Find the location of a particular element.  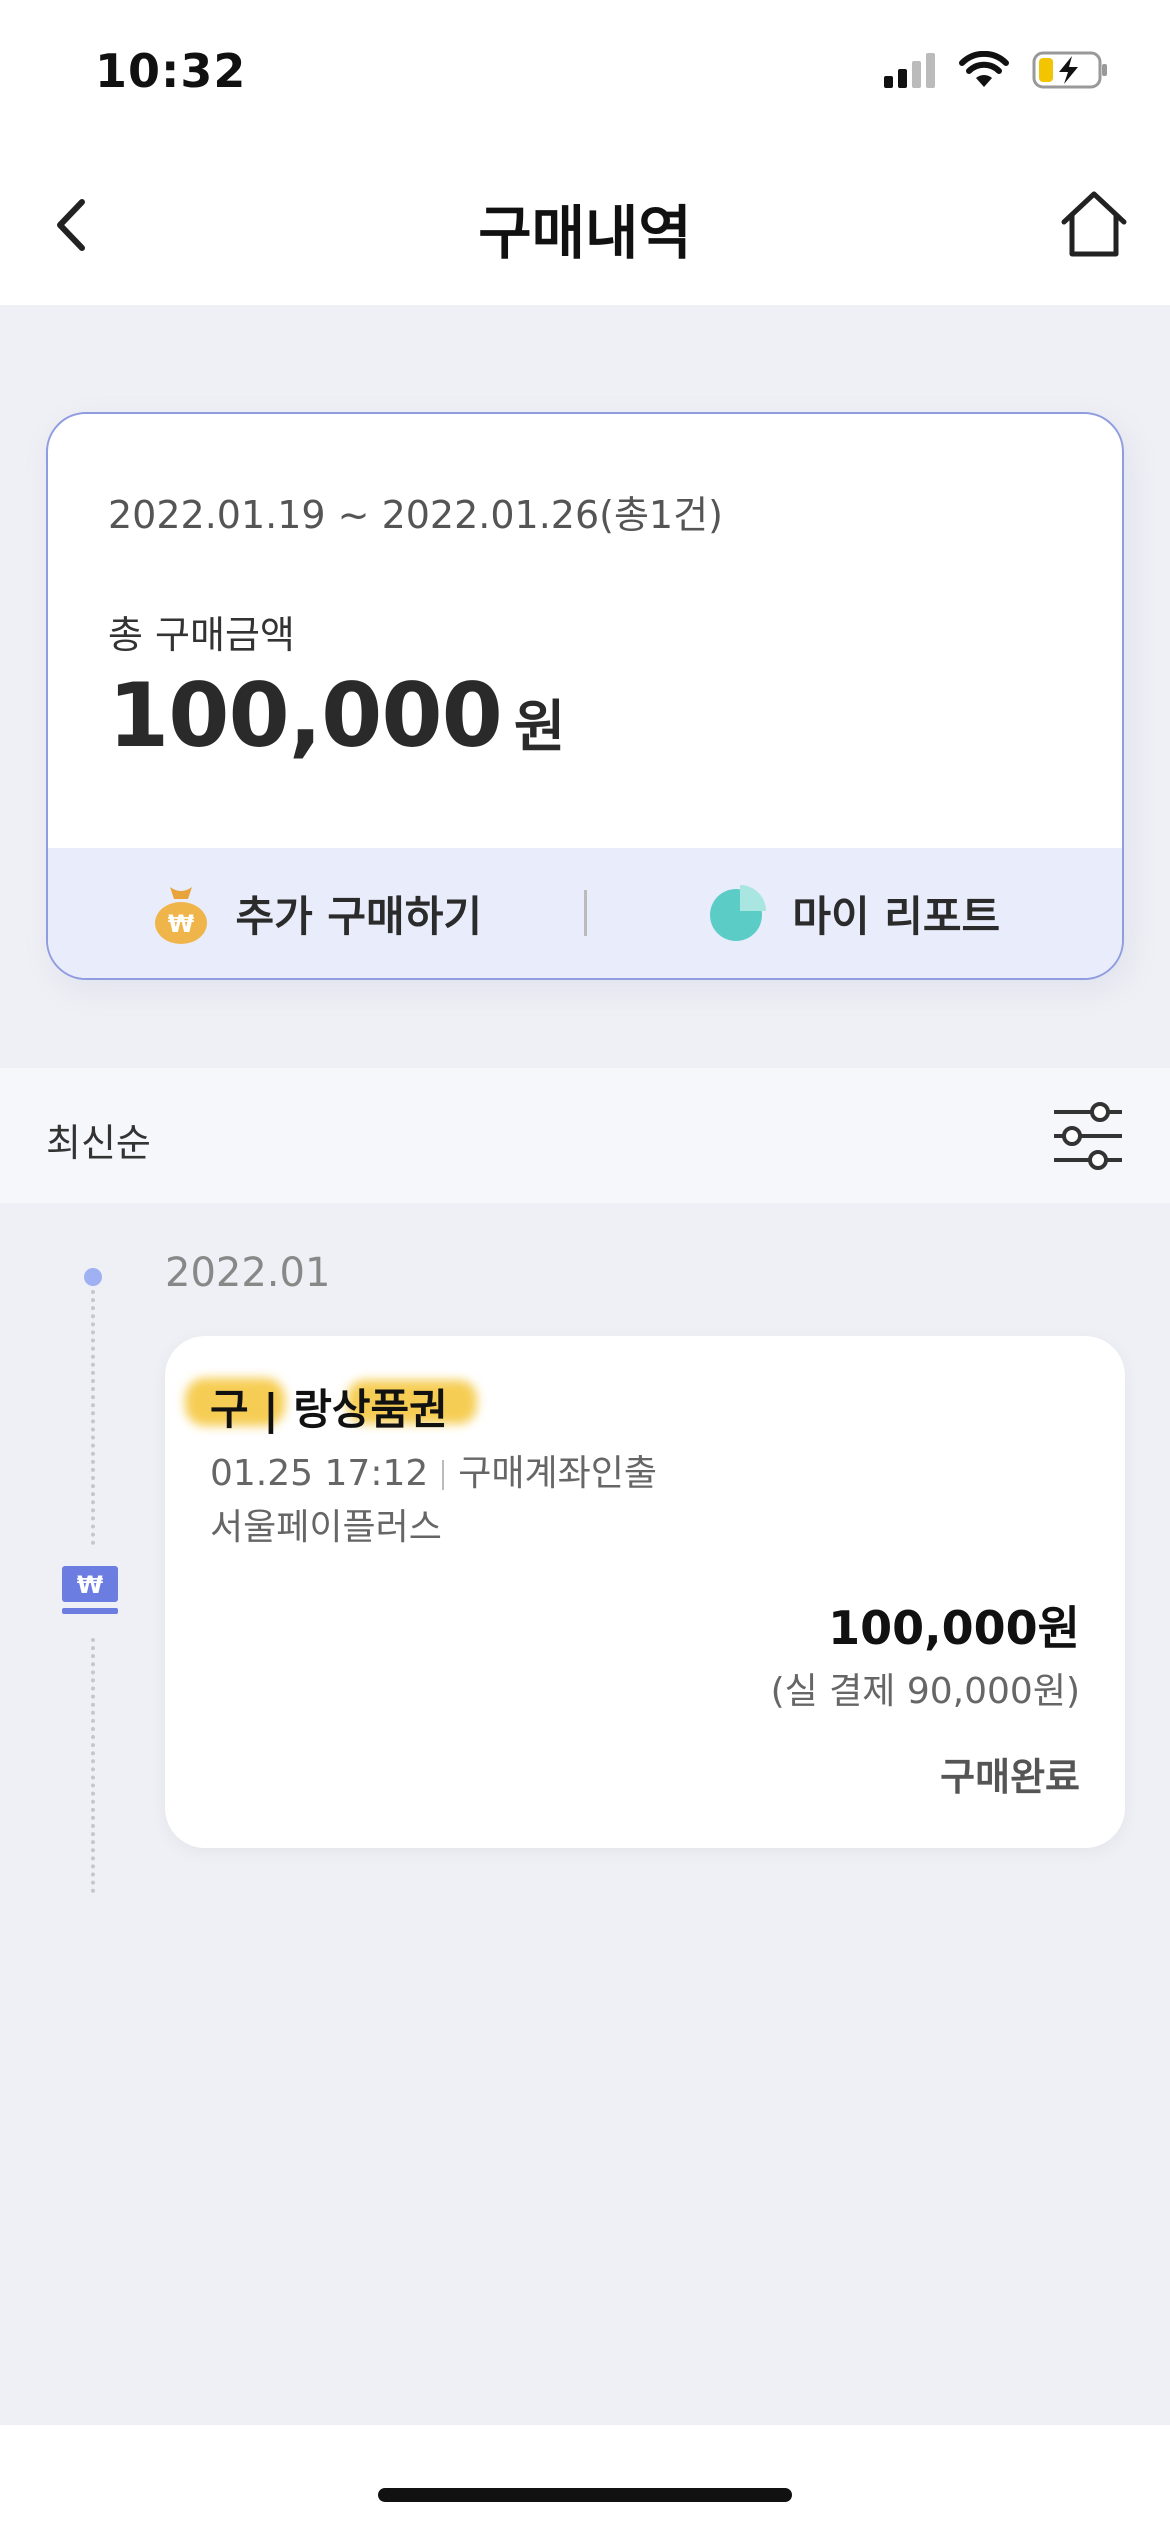

period-range: 2022.01.19 ~ 2022.01.26(총1건) is located at coordinates (415, 515).